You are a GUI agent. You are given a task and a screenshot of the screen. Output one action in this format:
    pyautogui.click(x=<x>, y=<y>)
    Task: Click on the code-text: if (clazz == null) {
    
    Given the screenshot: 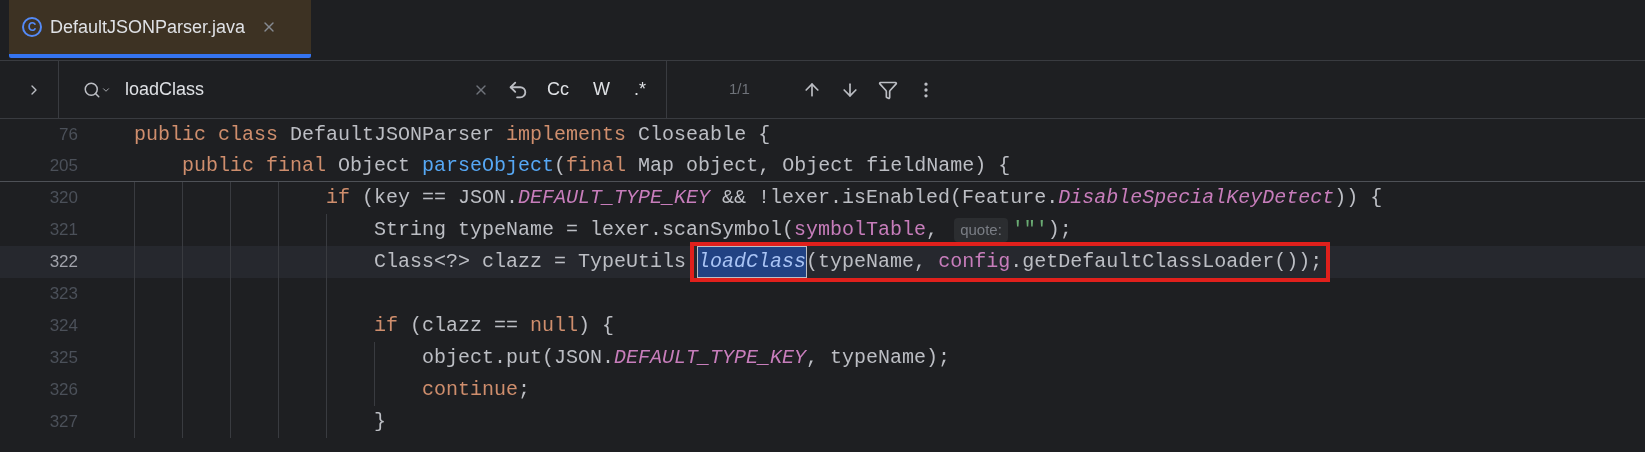 What is the action you would take?
    pyautogui.click(x=494, y=326)
    